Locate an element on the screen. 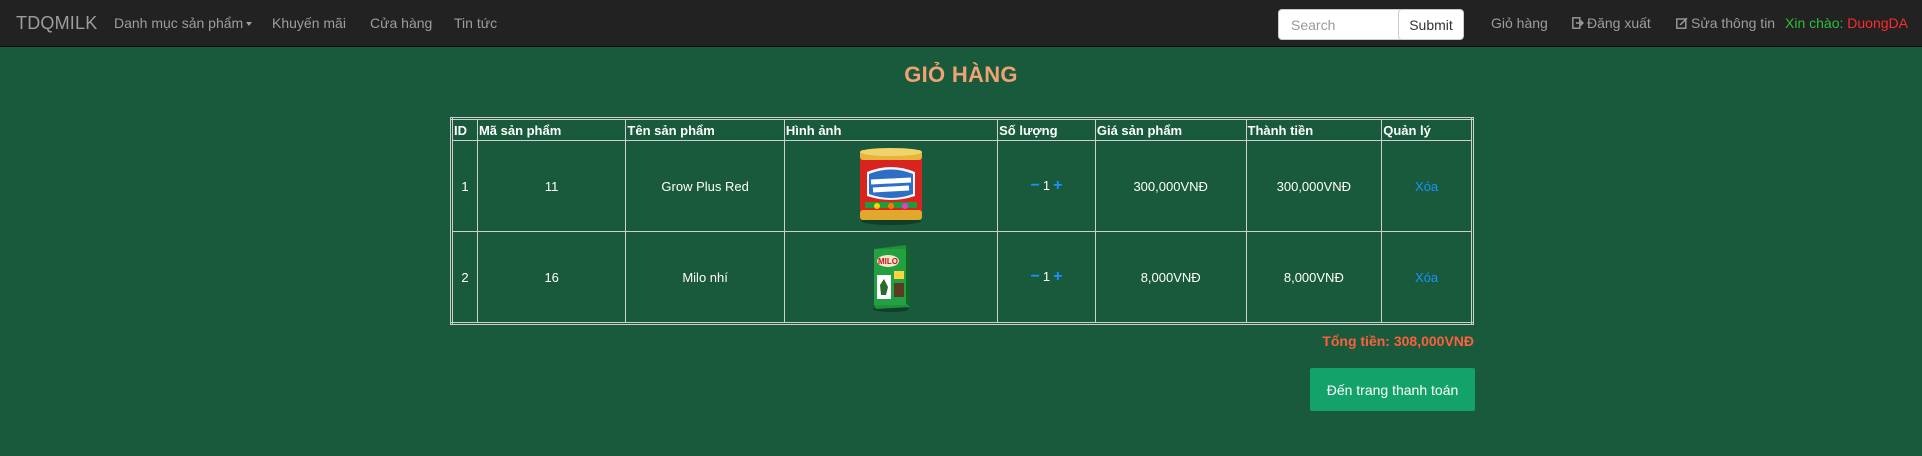 The width and height of the screenshot is (1922, 456). cart-total: Tổng tiền: 308,000VNĐ is located at coordinates (1398, 341).